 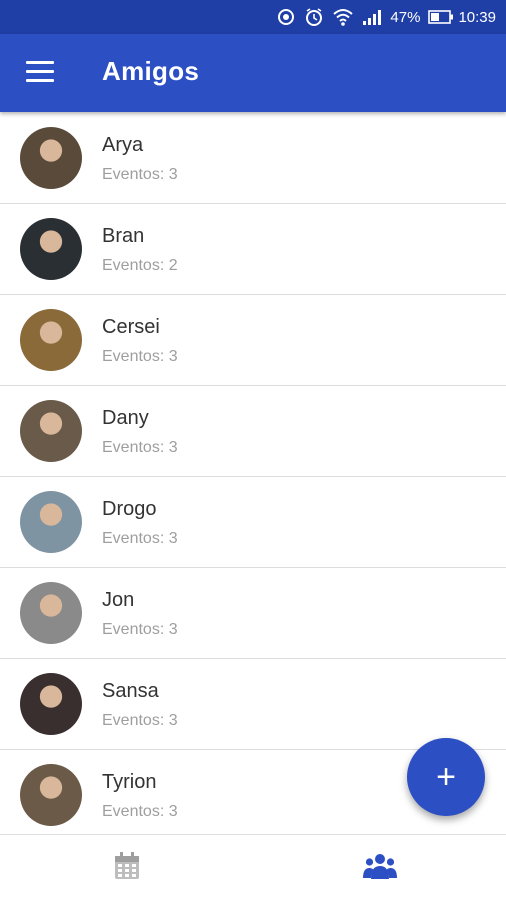 I want to click on friend-name: Sansa, so click(x=130, y=691).